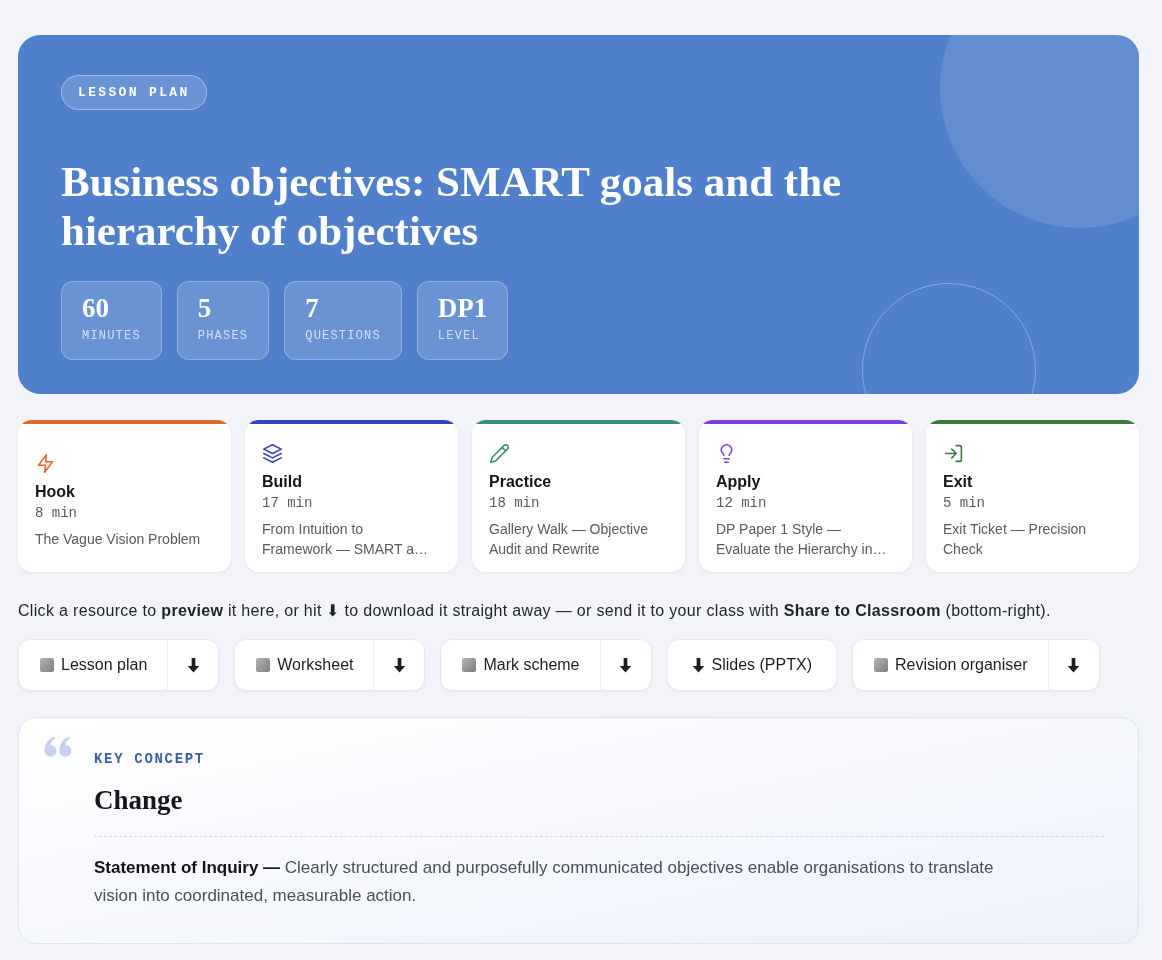 Image resolution: width=1162 pixels, height=960 pixels. I want to click on instructions-text: Click a resource to preview it here, or hit ⬇ to download it straight away — or send it to your class with Share to Classroom (bottom-right)., so click(535, 611).